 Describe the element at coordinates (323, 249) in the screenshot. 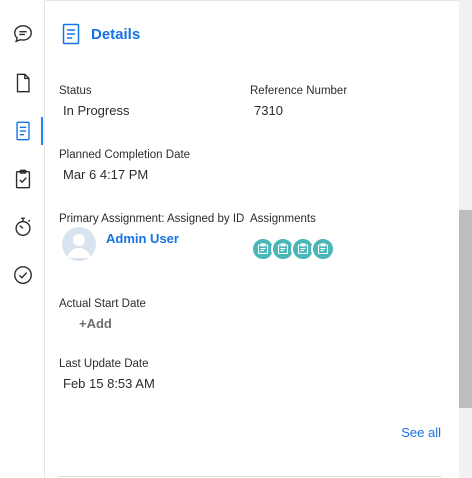

I see `assignment-badge-icon` at that location.